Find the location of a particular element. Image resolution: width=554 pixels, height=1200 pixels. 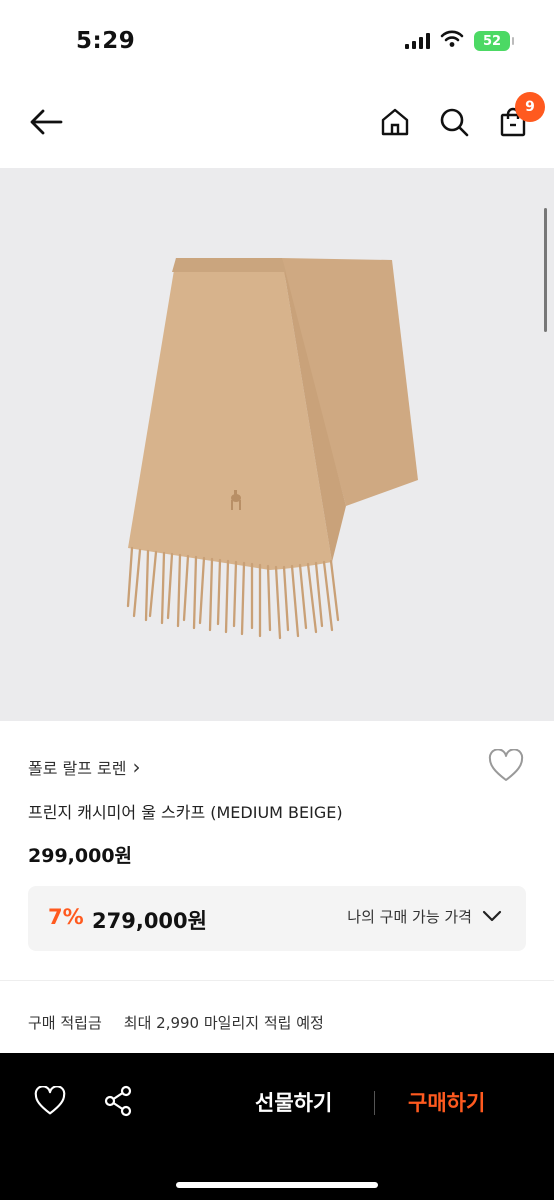

discount-price: 279,000원 is located at coordinates (149, 921).